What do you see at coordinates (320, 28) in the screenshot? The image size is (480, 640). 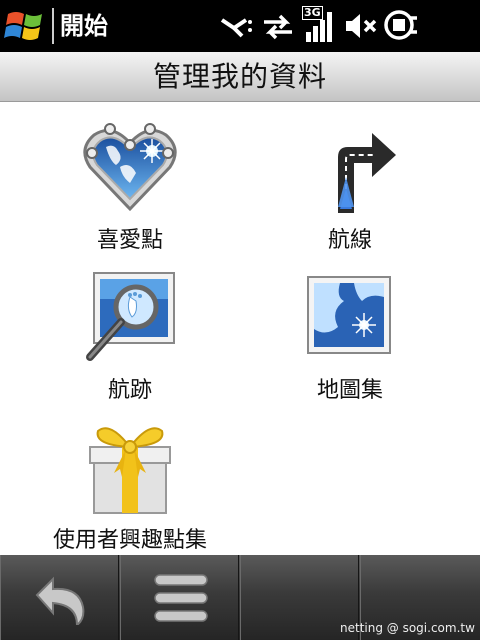 I see `signal-strength-icon: 3G` at bounding box center [320, 28].